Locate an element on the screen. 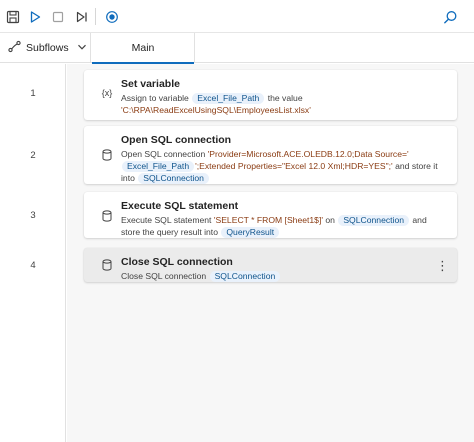 The height and width of the screenshot is (442, 474). save-icon is located at coordinates (13, 17).